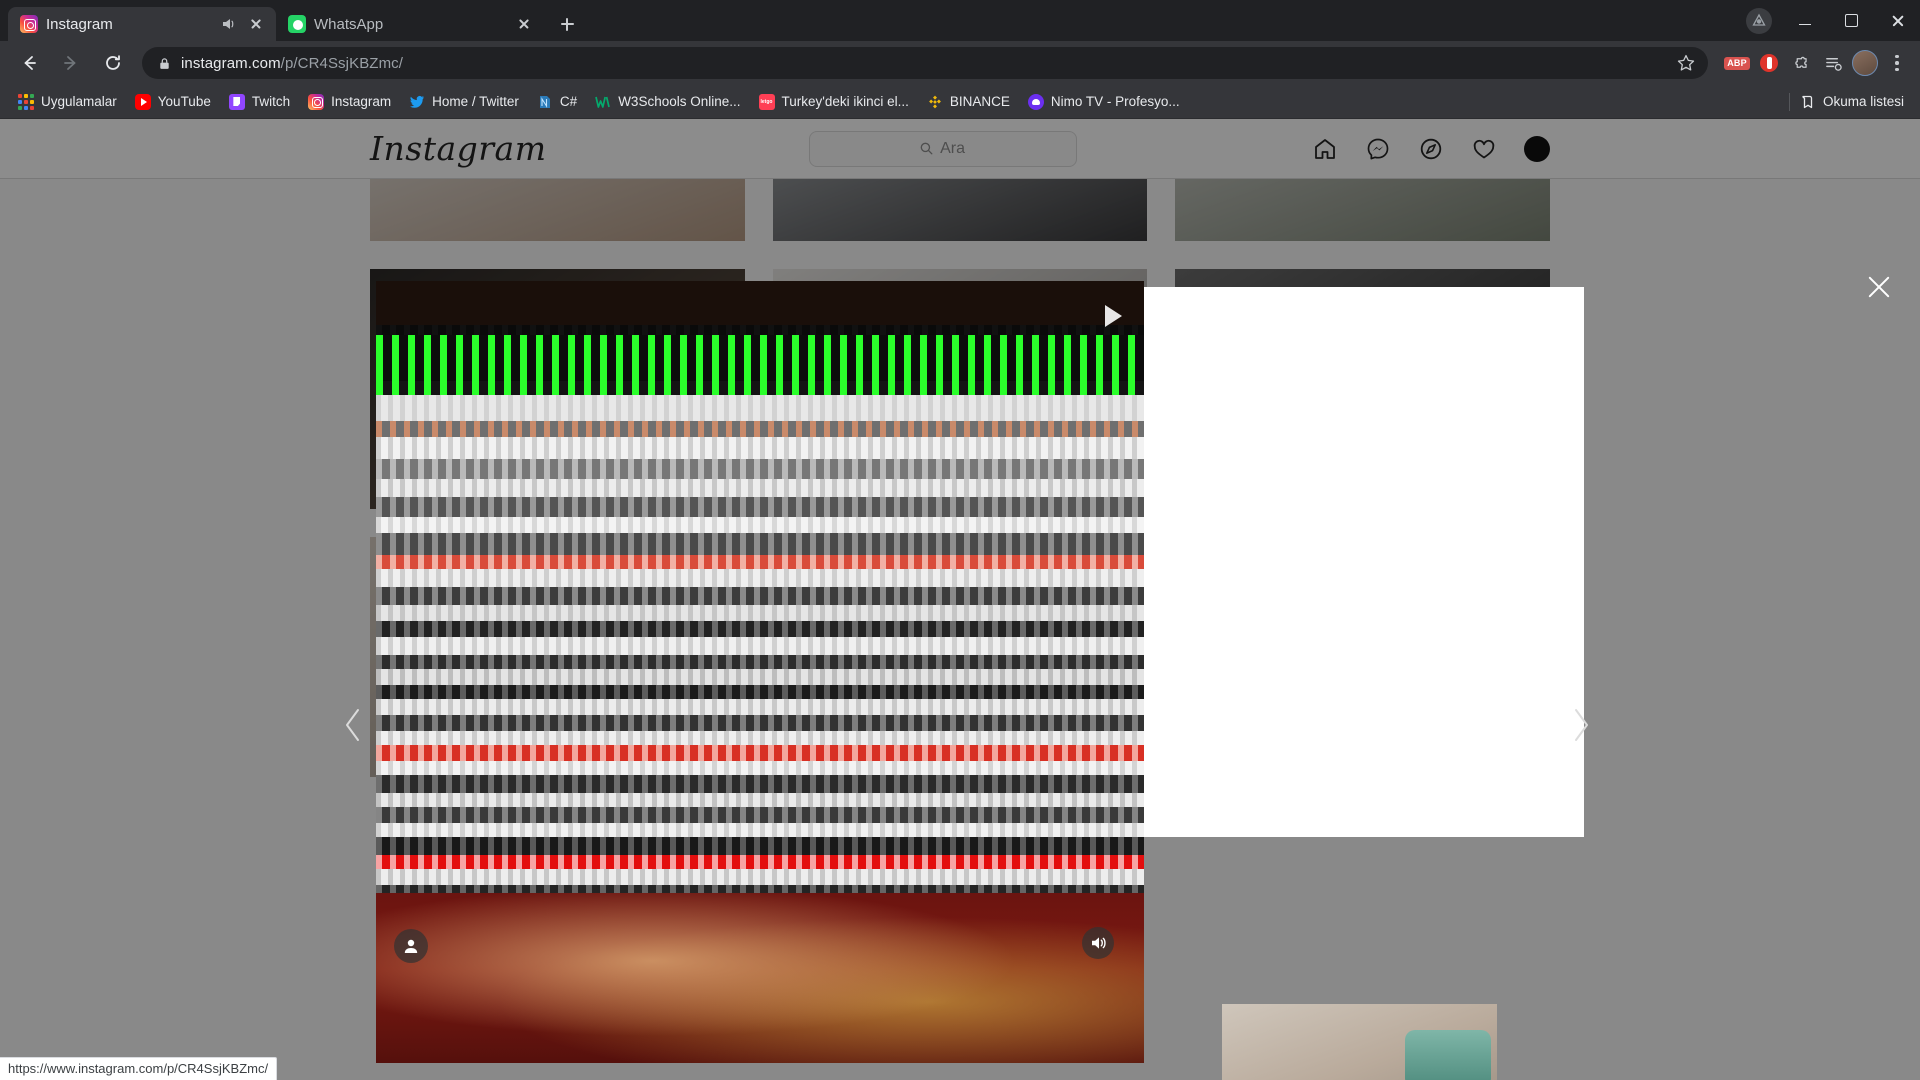 This screenshot has width=1920, height=1080. I want to click on omnibox-actions, so click(1686, 63).